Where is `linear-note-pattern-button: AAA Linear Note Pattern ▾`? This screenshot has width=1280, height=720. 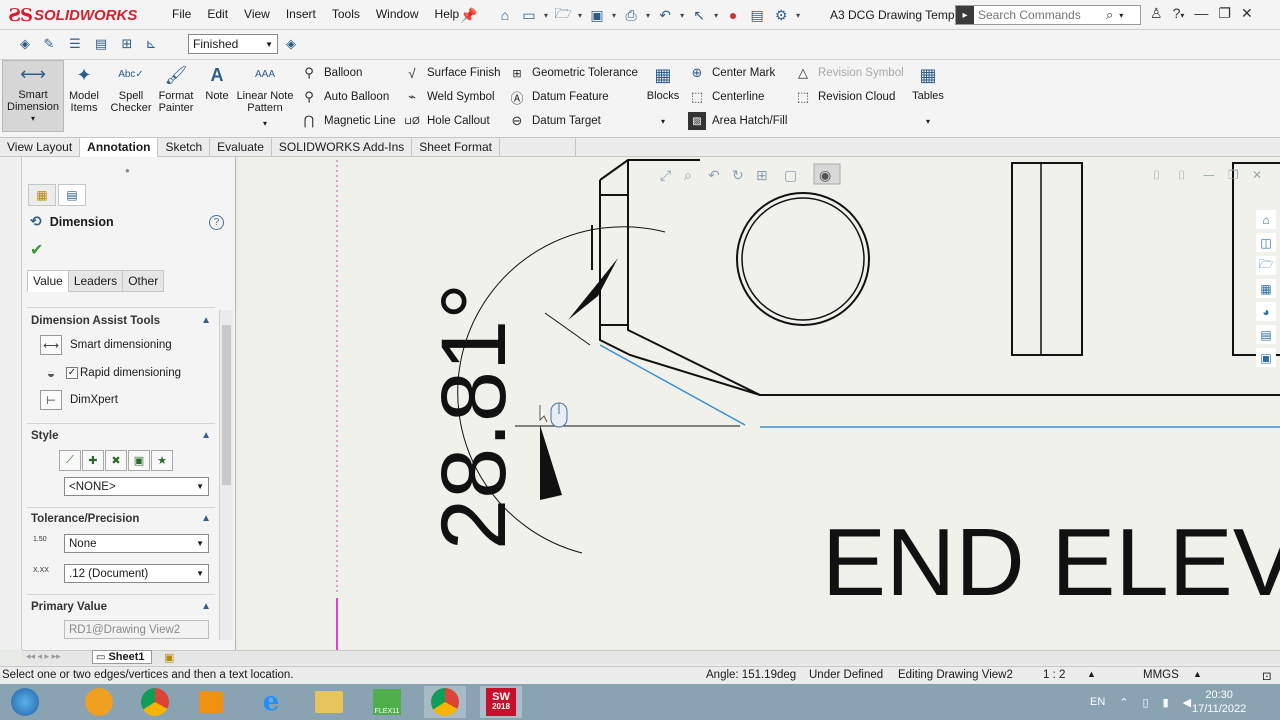
linear-note-pattern-button: AAA Linear Note Pattern ▾ is located at coordinates (265, 96).